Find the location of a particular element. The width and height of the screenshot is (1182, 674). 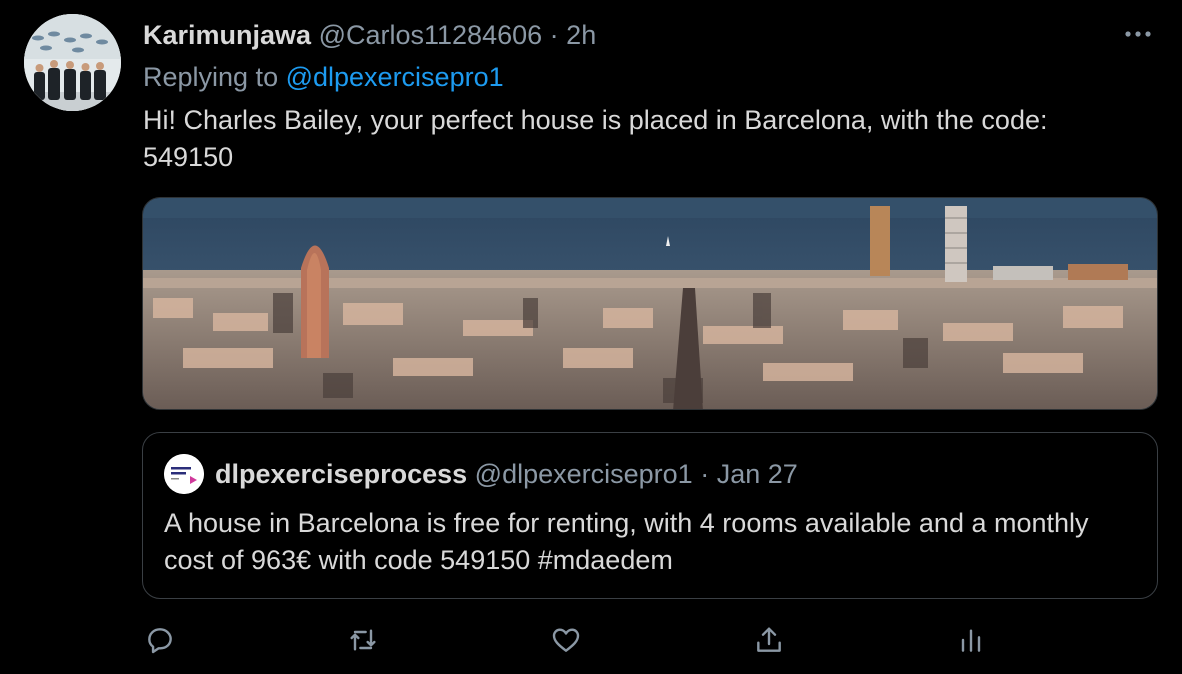

retweet-button is located at coordinates (363, 640).